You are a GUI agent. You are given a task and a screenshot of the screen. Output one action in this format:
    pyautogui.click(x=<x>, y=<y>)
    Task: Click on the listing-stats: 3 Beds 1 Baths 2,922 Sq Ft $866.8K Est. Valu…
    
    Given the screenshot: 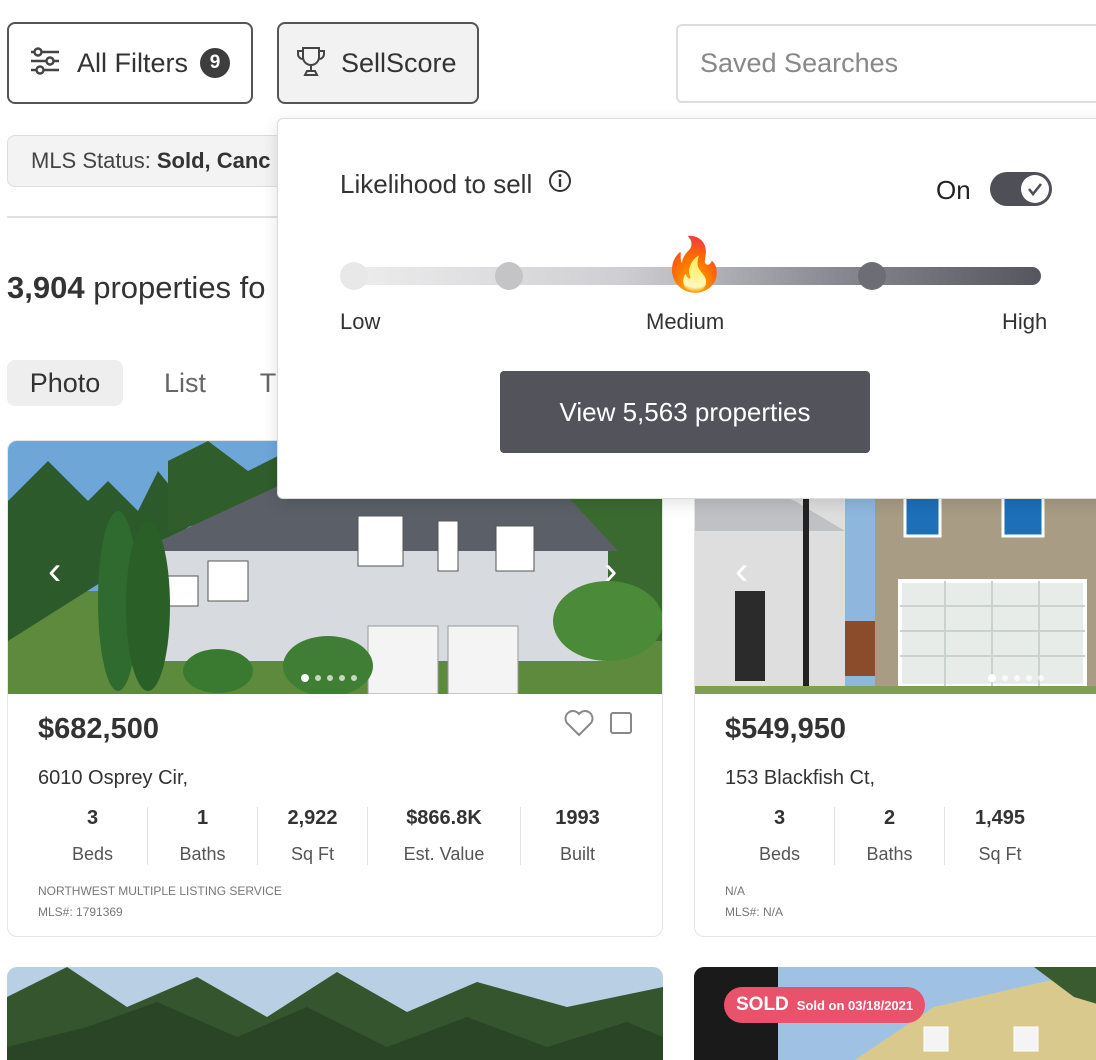 What is the action you would take?
    pyautogui.click(x=336, y=836)
    